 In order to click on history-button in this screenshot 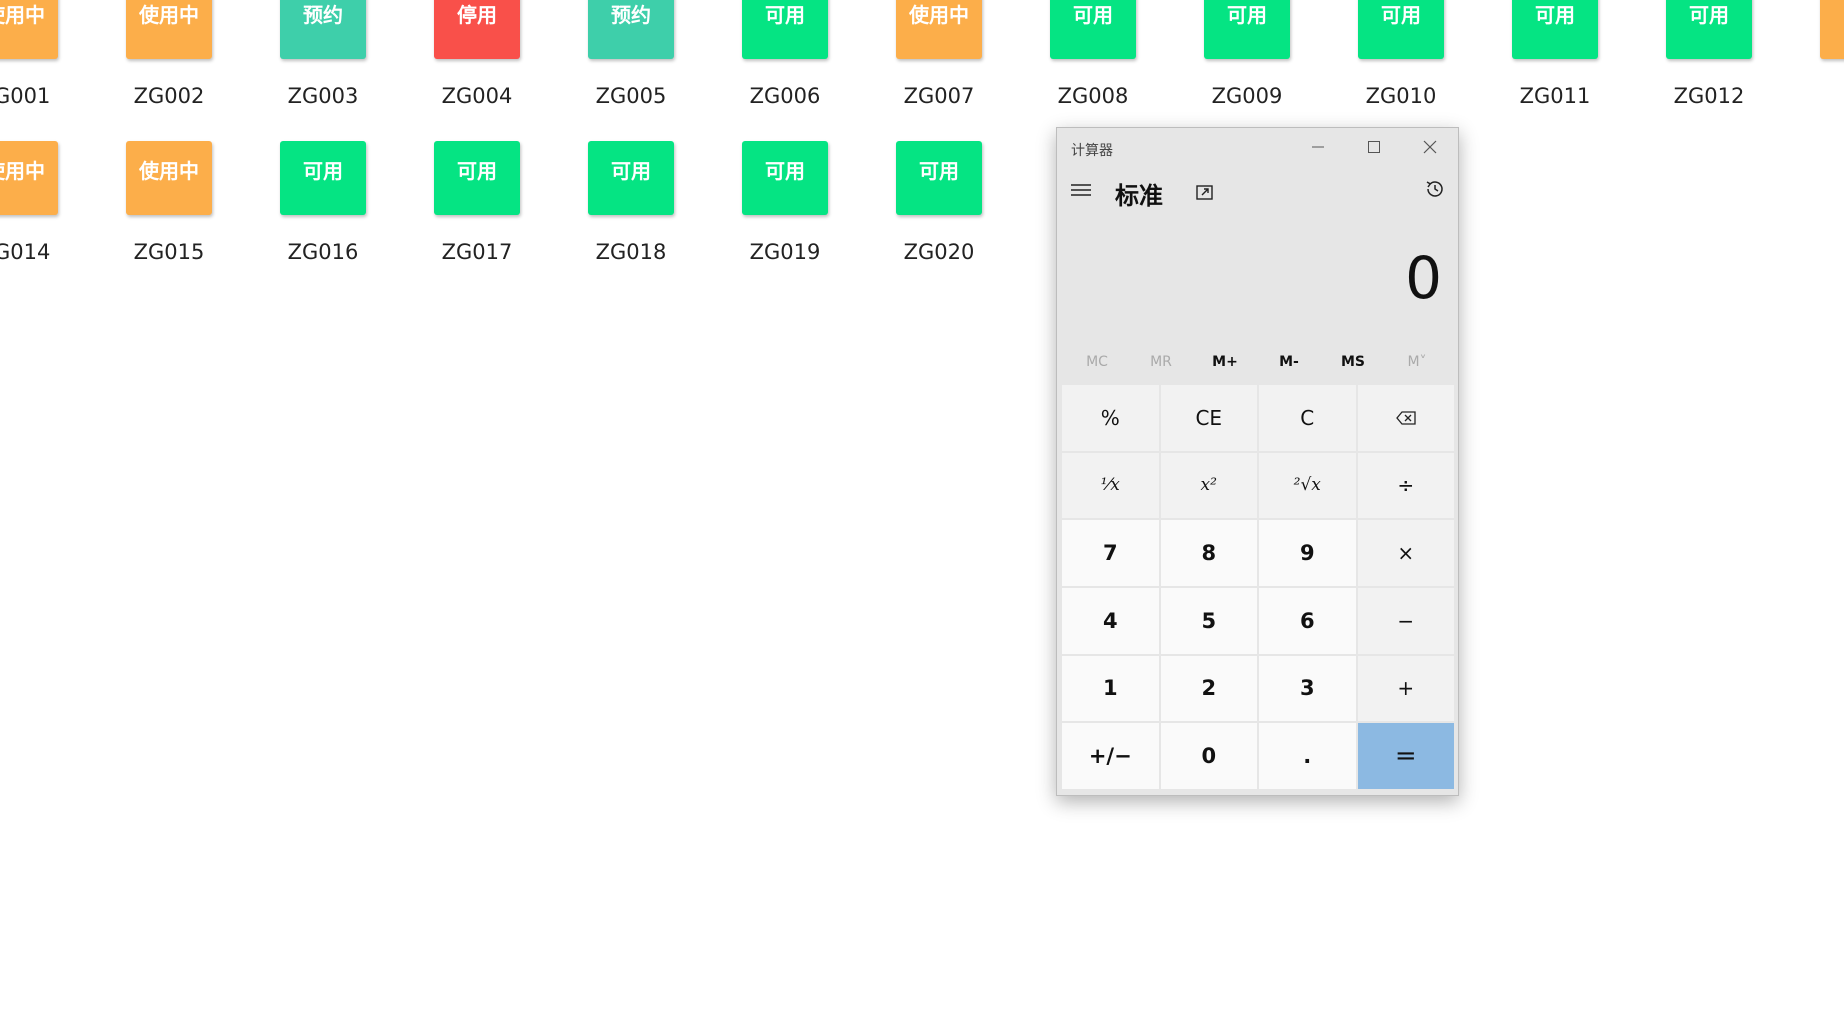, I will do `click(1435, 189)`.